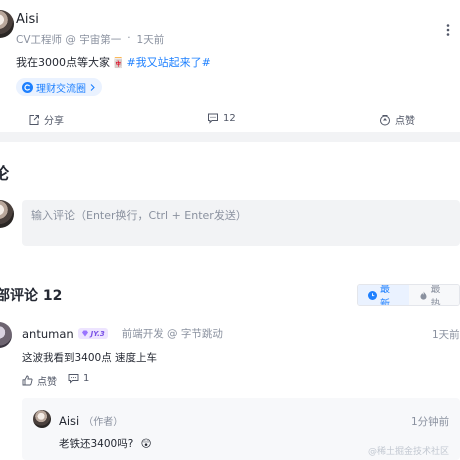 The image size is (460, 460). Describe the element at coordinates (229, 118) in the screenshot. I see `comment-count: 12` at that location.